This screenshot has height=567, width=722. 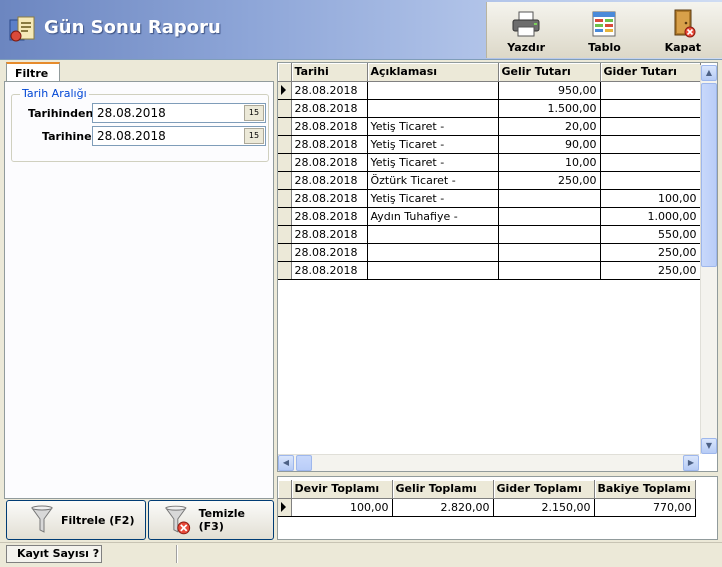 I want to click on table-row: 28.08.2018 Yetiş Ticaret -20,00, so click(x=489, y=126).